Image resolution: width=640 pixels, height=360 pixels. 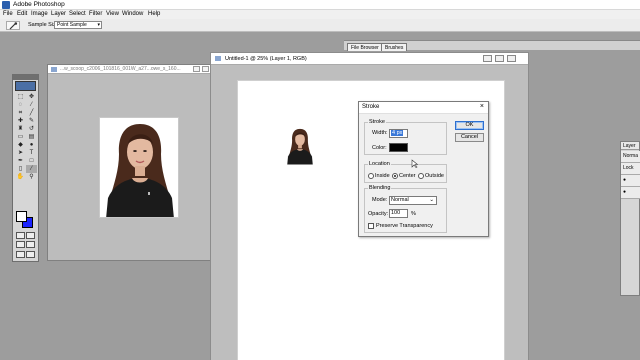 What do you see at coordinates (31, 177) in the screenshot?
I see `zoom-tool-icon: ⚲` at bounding box center [31, 177].